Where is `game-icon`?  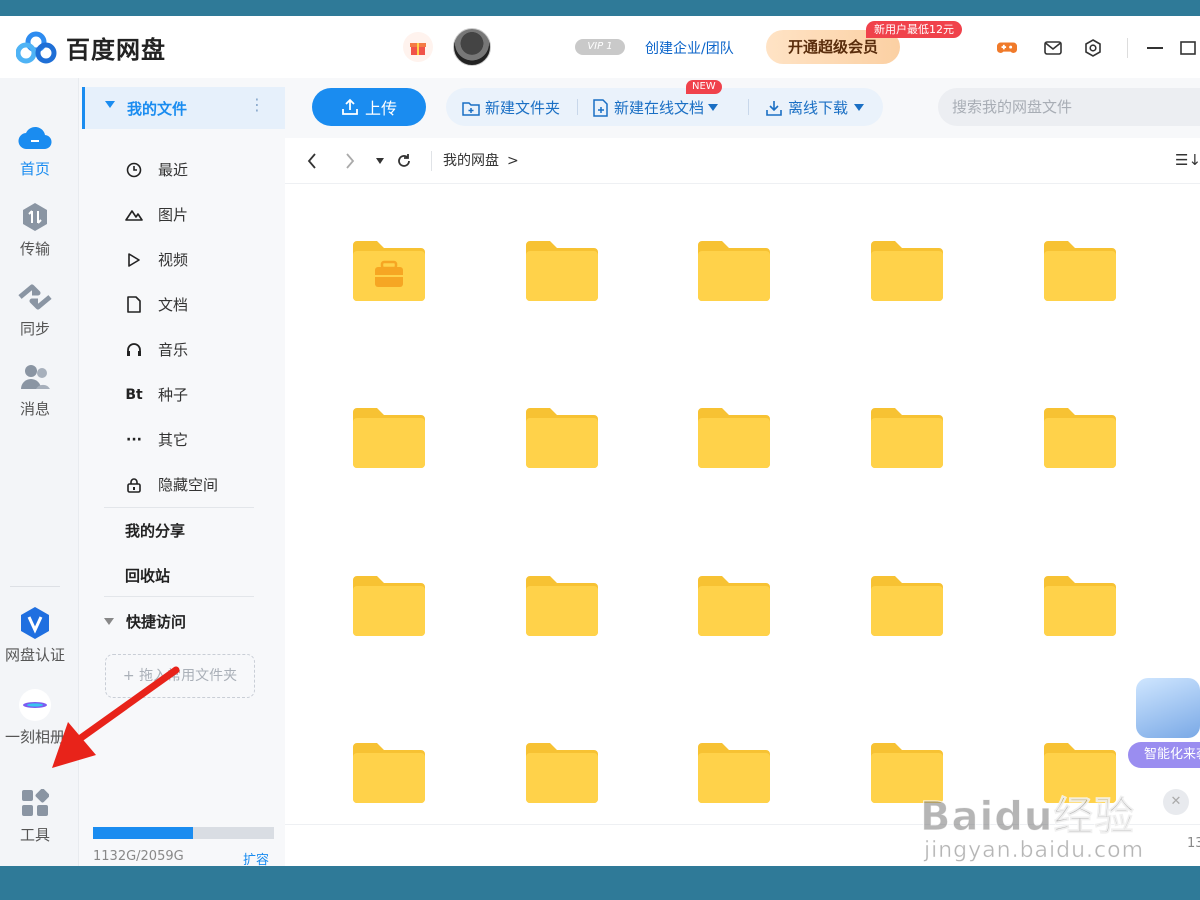
game-icon is located at coordinates (1007, 48).